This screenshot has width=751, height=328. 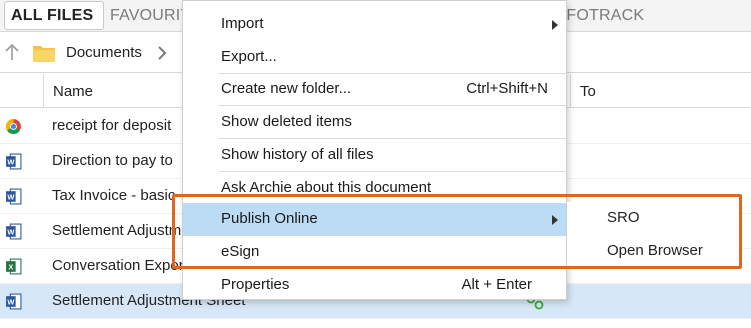 What do you see at coordinates (326, 187) in the screenshot?
I see `menu-item-label: Ask Archie about this document` at bounding box center [326, 187].